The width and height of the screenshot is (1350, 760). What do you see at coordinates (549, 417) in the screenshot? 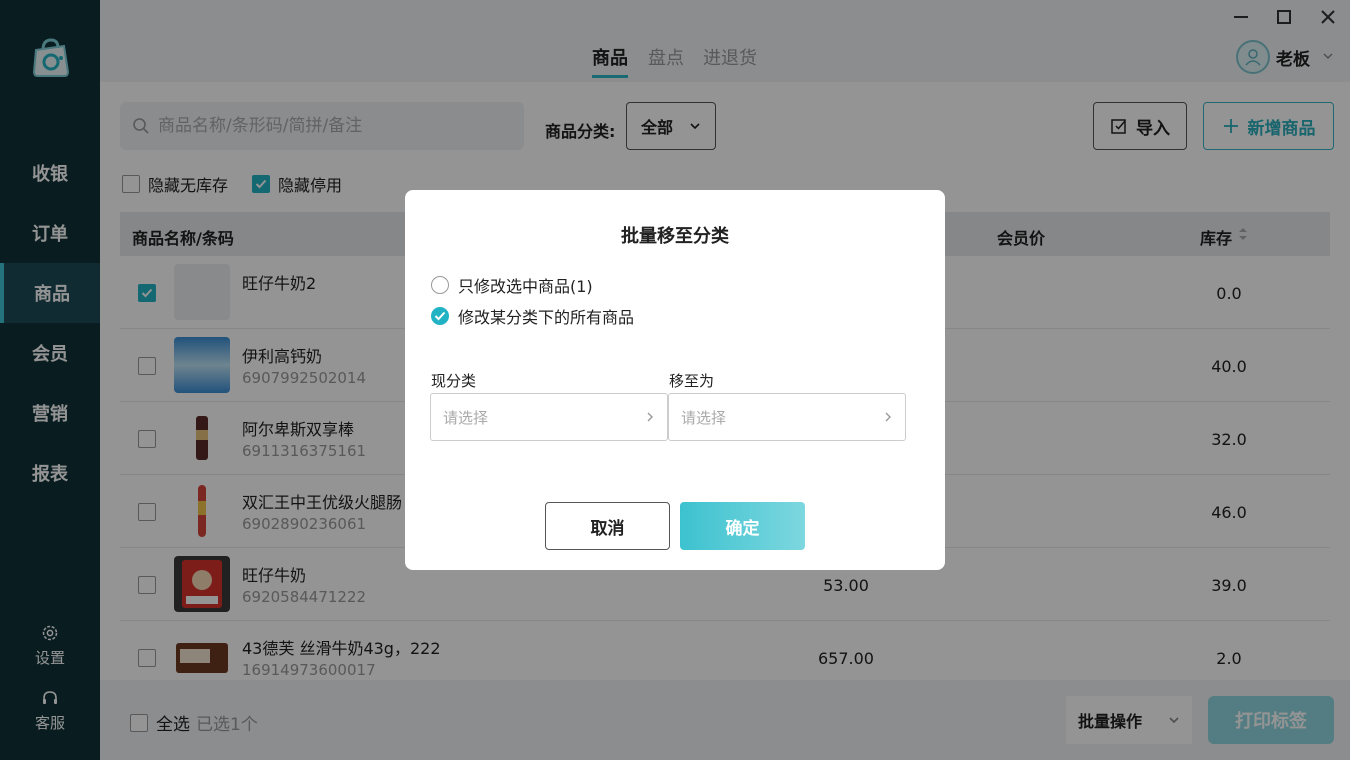
I see `current-category-picker: 请选择` at bounding box center [549, 417].